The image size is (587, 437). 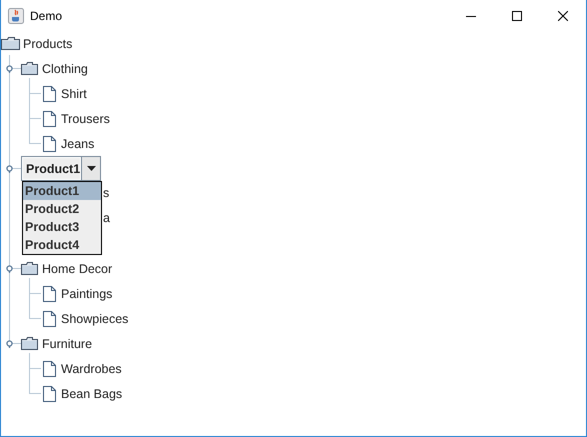 I want to click on tree-leaf-label: Shirt, so click(x=74, y=93).